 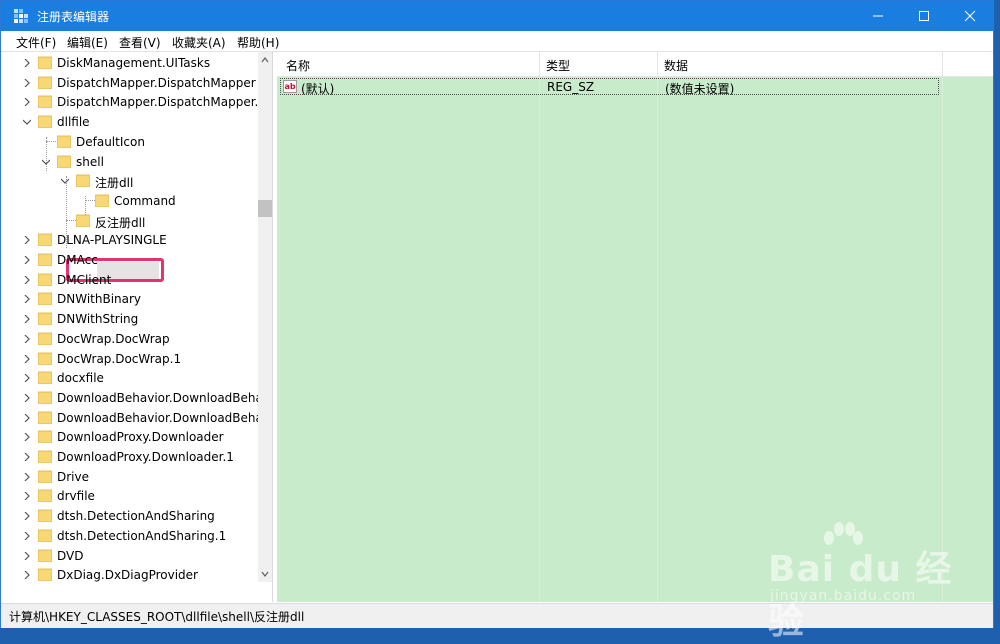 I want to click on tree-item-label: DefaultIcon, so click(x=110, y=141).